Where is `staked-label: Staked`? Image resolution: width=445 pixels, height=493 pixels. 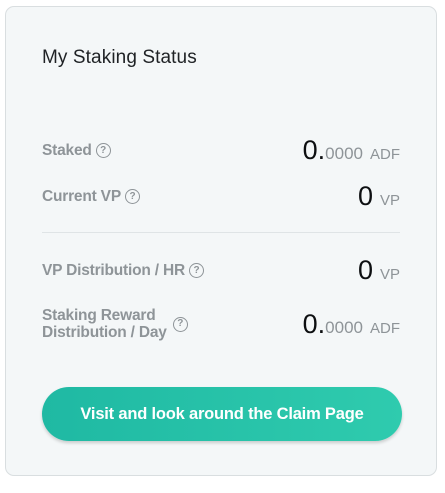
staked-label: Staked is located at coordinates (67, 150).